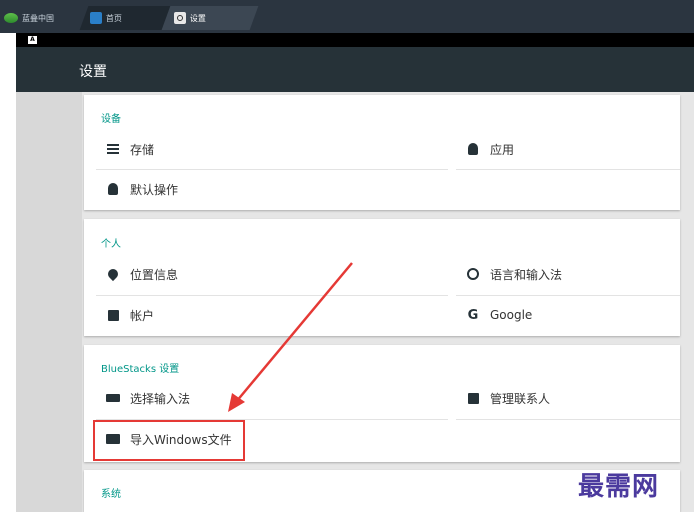  What do you see at coordinates (619, 487) in the screenshot?
I see `watermark: 最需网` at bounding box center [619, 487].